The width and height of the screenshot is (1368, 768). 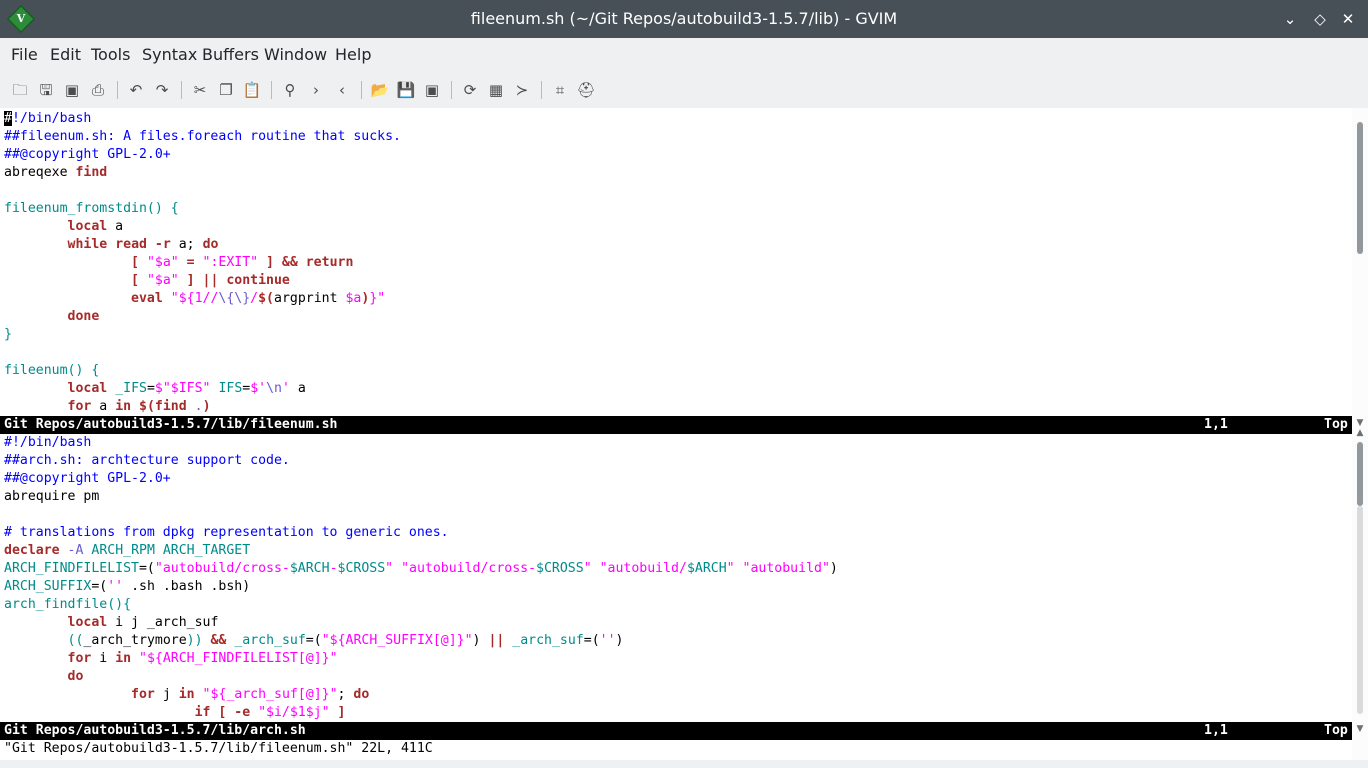 What do you see at coordinates (24, 55) in the screenshot?
I see `menu-file: File` at bounding box center [24, 55].